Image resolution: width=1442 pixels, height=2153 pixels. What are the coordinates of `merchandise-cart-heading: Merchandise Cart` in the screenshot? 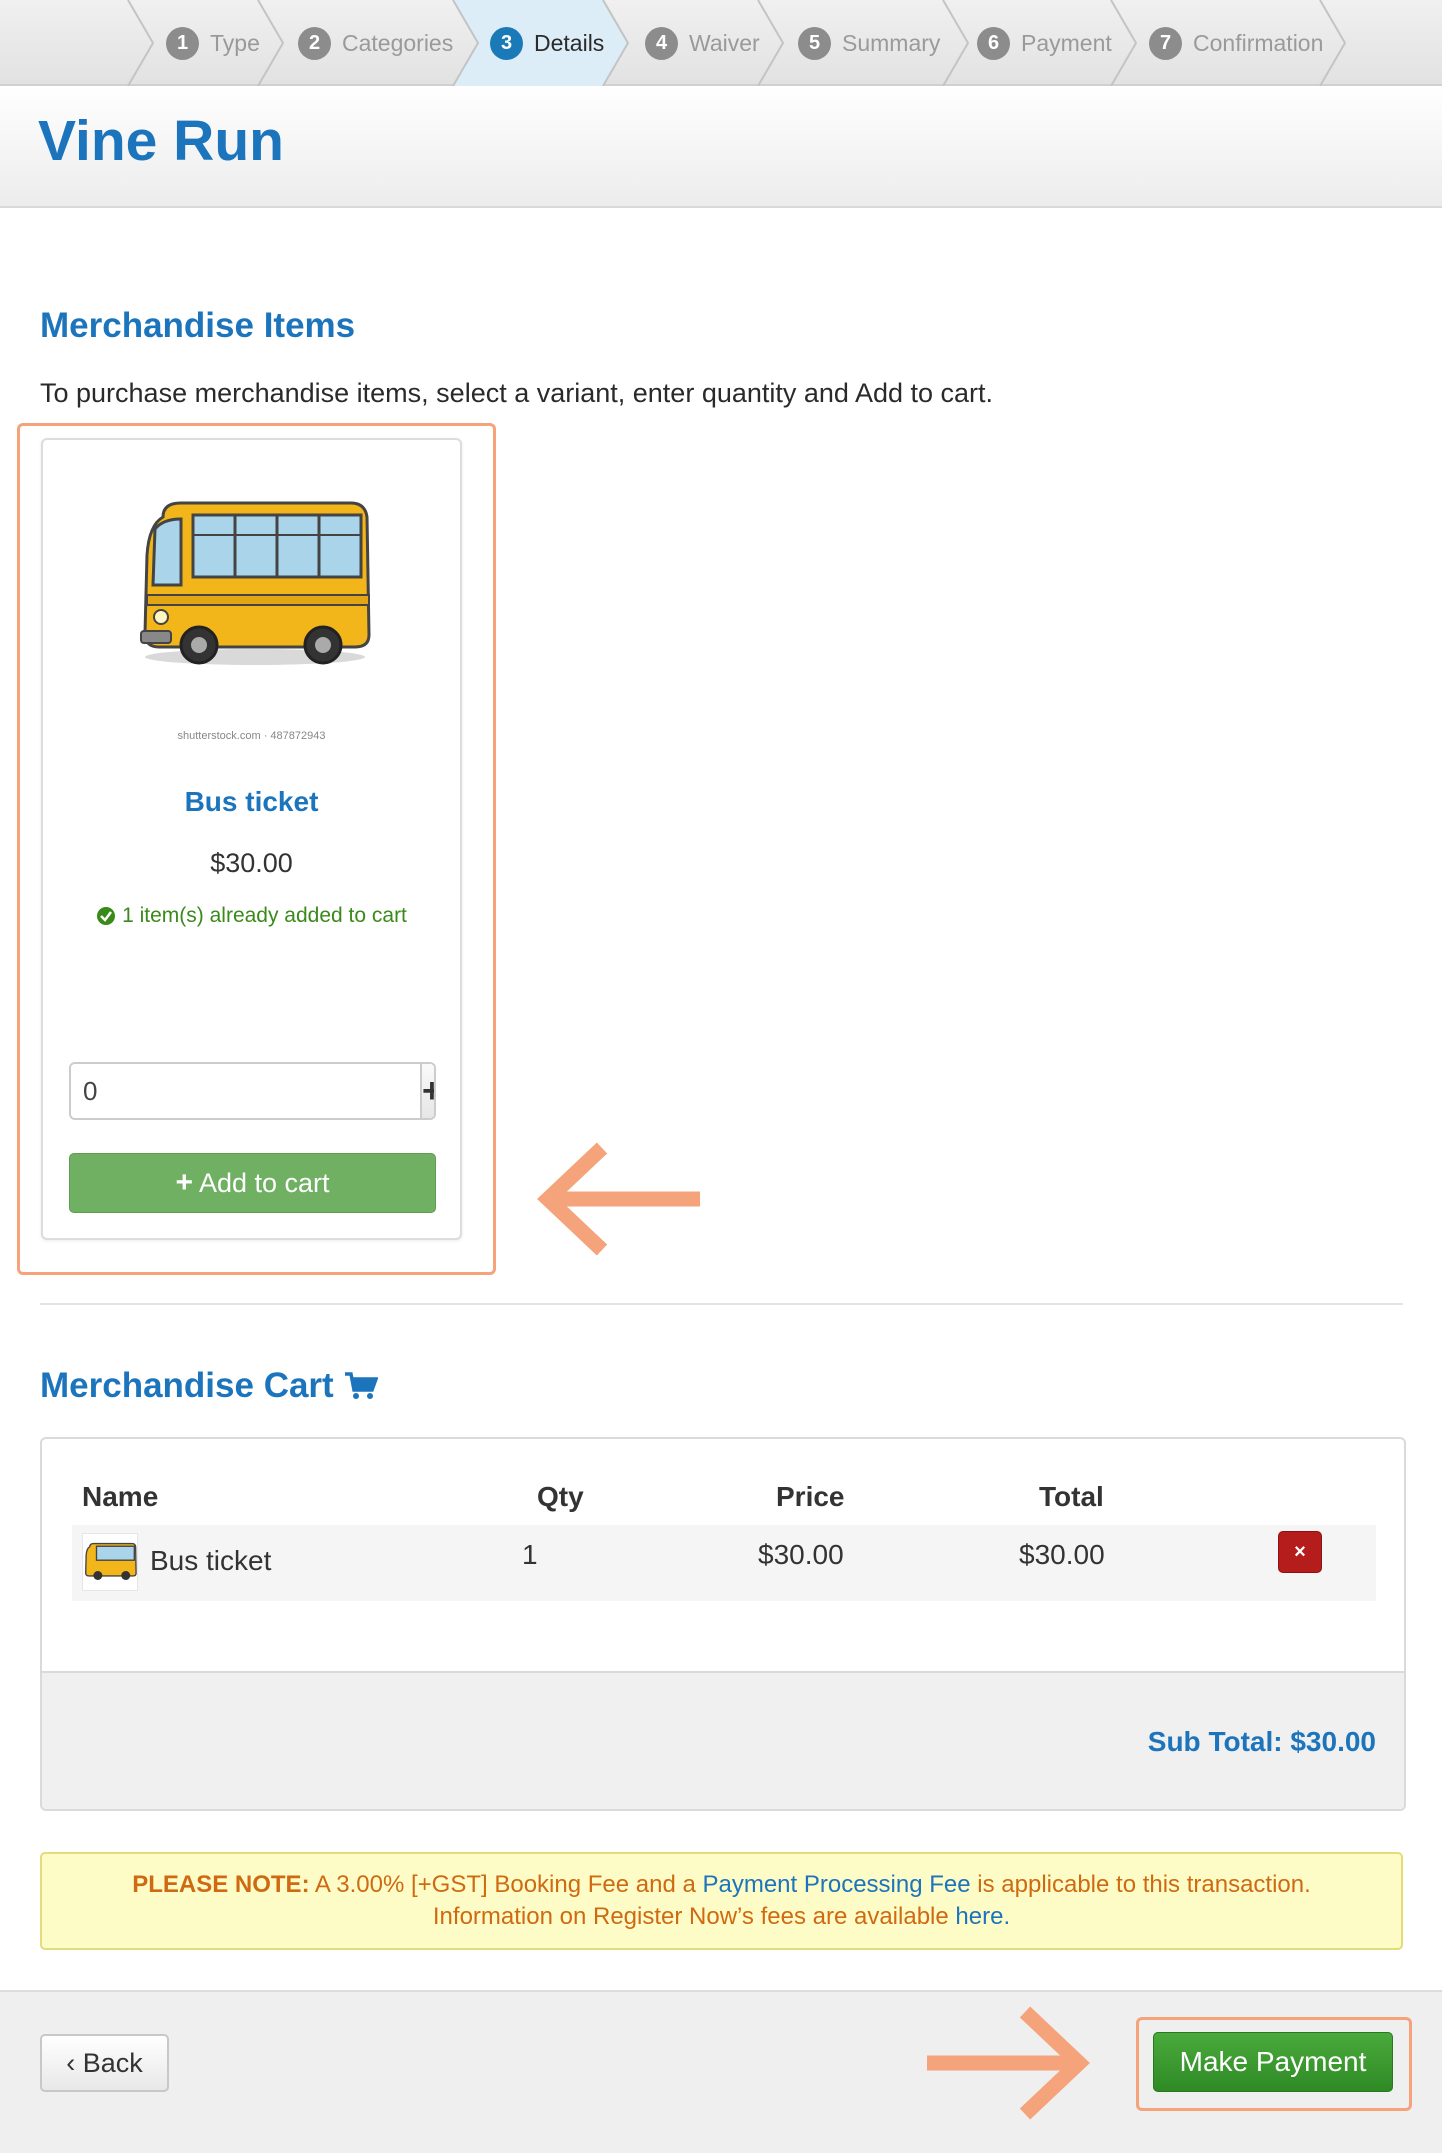 It's located at (209, 1386).